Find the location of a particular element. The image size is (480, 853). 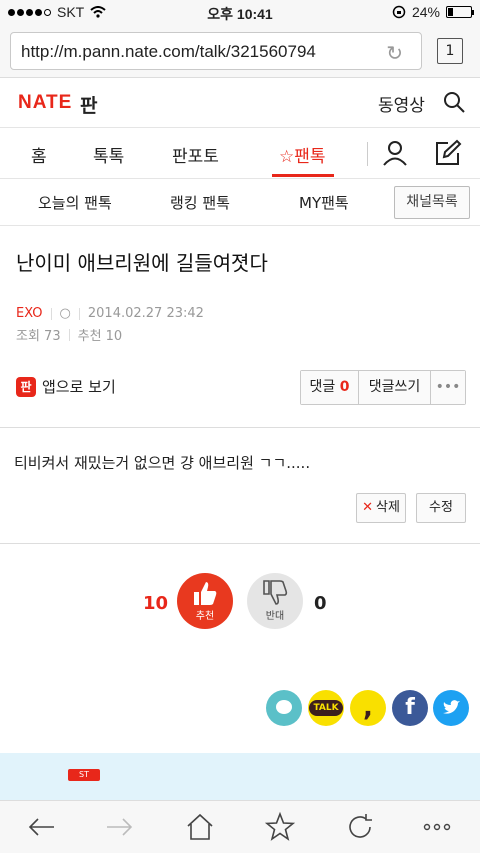

comments-button: 댓글 0 is located at coordinates (330, 387).